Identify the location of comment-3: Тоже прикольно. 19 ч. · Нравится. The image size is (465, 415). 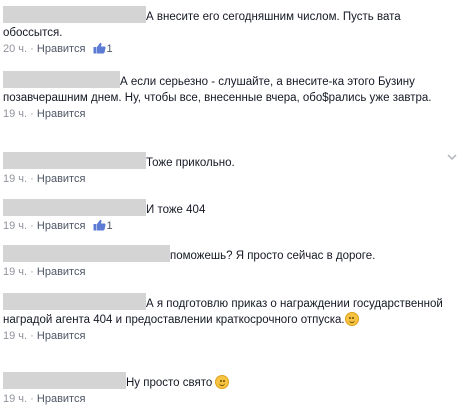
(232, 169).